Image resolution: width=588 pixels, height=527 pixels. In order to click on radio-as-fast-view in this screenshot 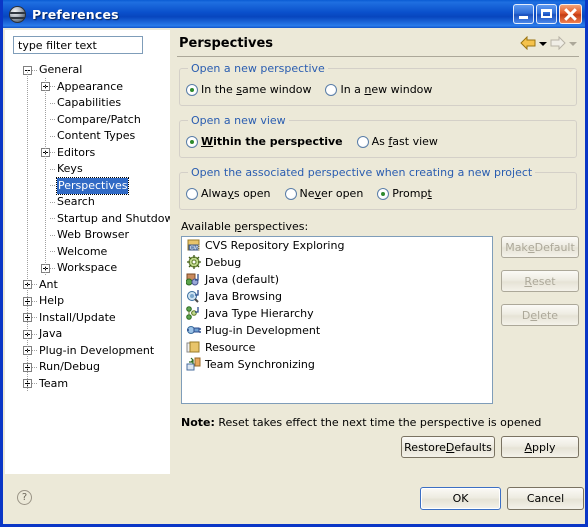, I will do `click(362, 141)`.